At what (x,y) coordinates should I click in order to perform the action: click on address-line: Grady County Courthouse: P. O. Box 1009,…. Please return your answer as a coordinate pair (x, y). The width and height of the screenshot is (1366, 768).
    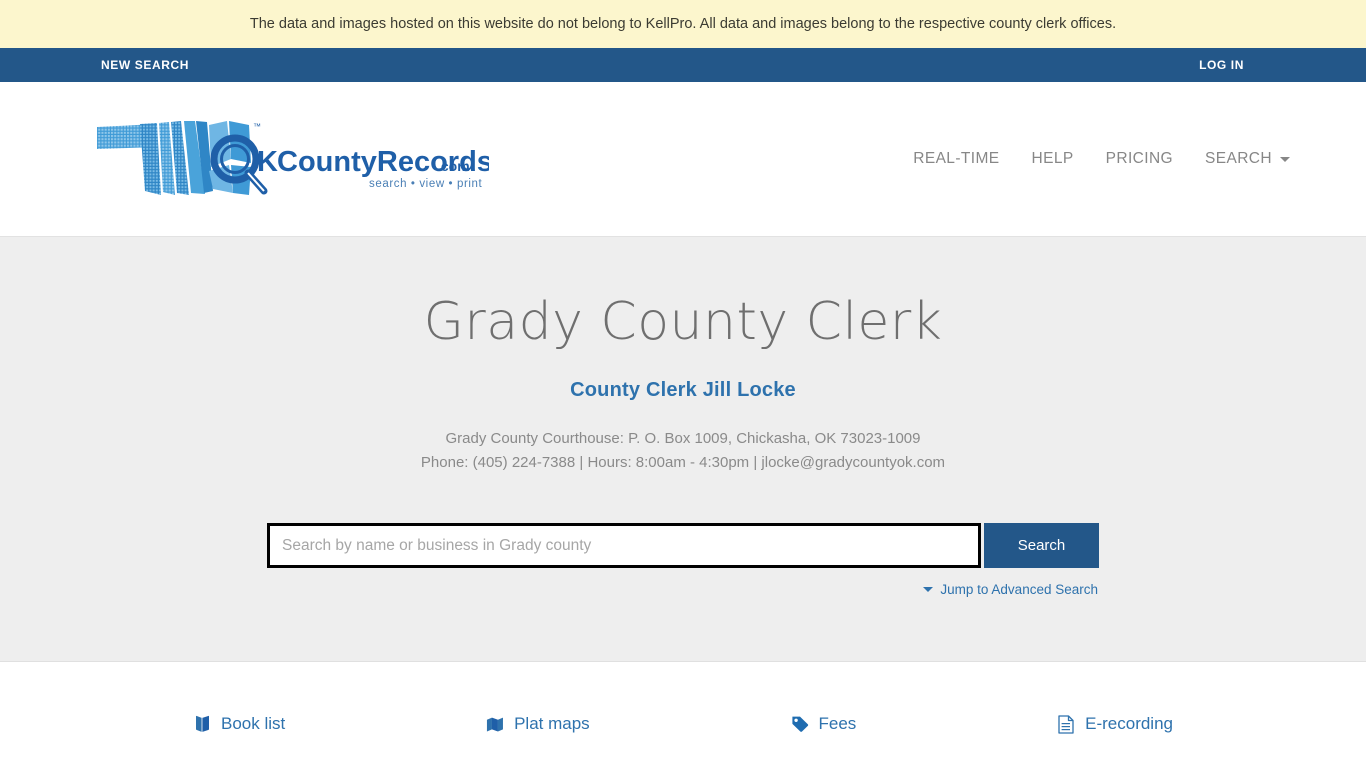
    Looking at the image, I should click on (683, 439).